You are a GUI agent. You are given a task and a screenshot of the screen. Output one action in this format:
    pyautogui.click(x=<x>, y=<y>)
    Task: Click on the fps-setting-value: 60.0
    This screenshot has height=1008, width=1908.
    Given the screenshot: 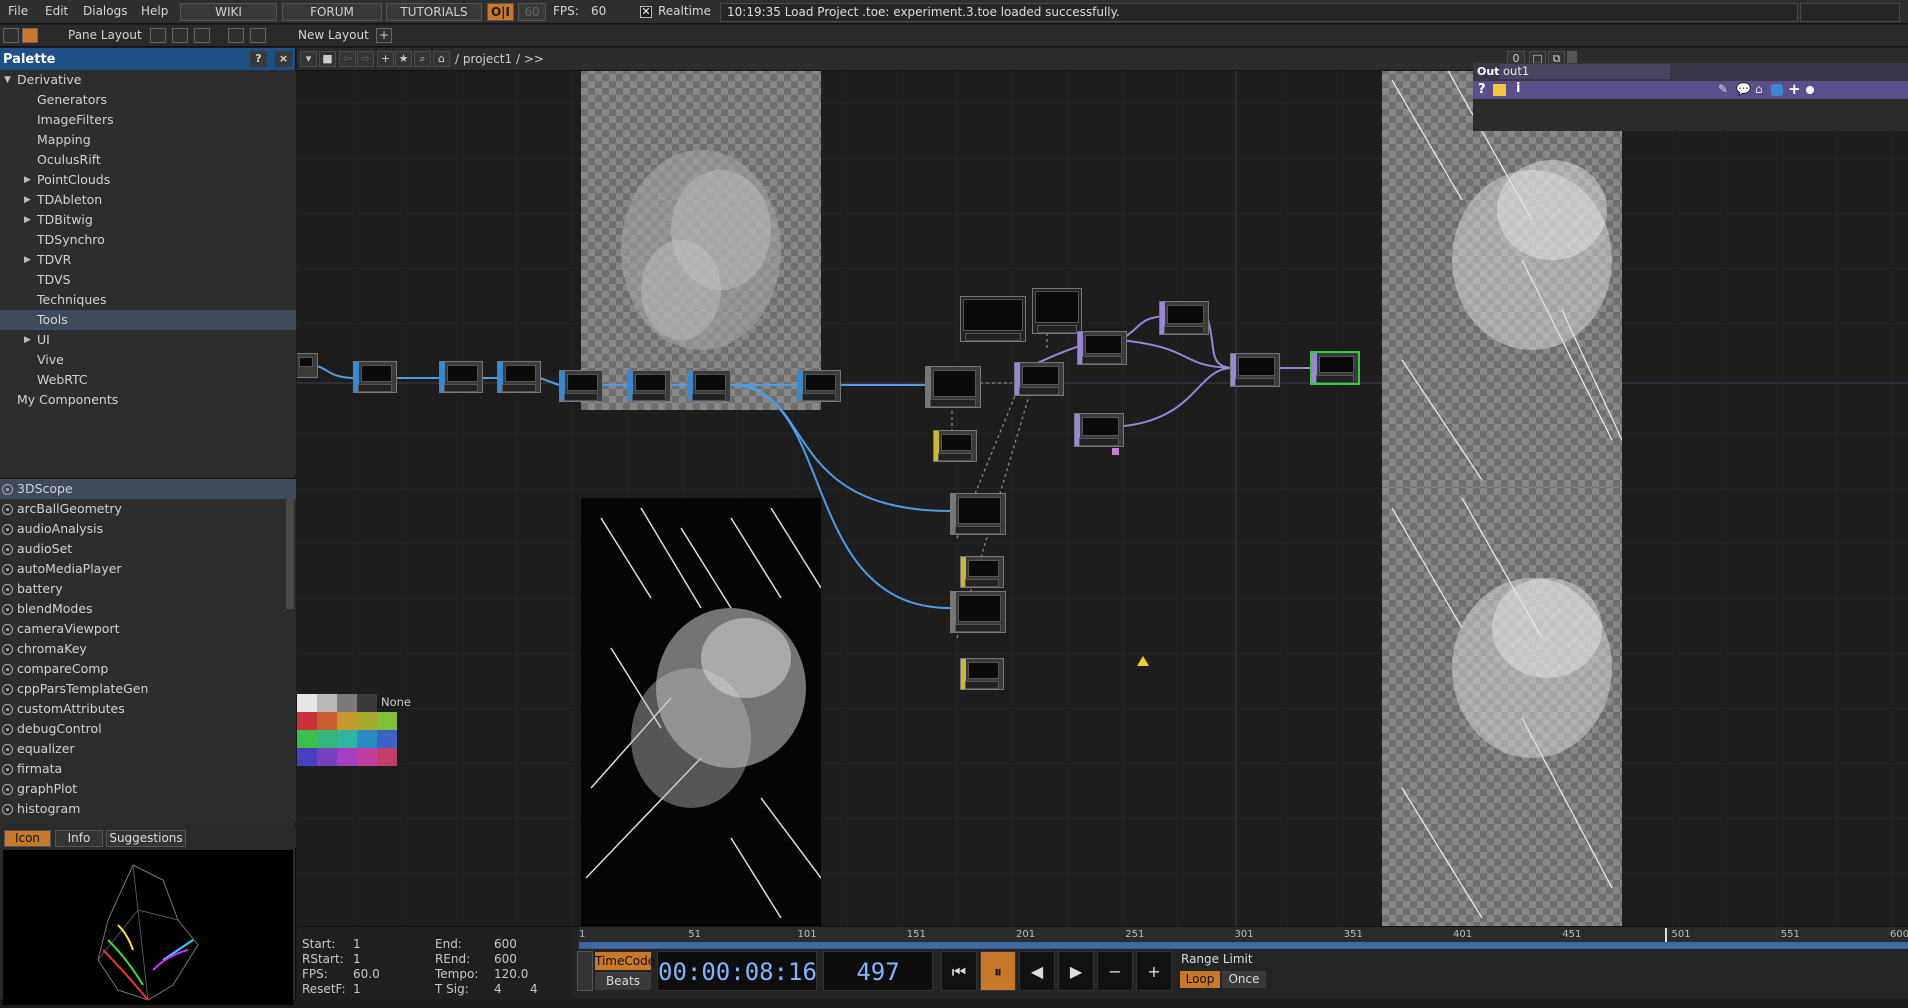 What is the action you would take?
    pyautogui.click(x=366, y=974)
    